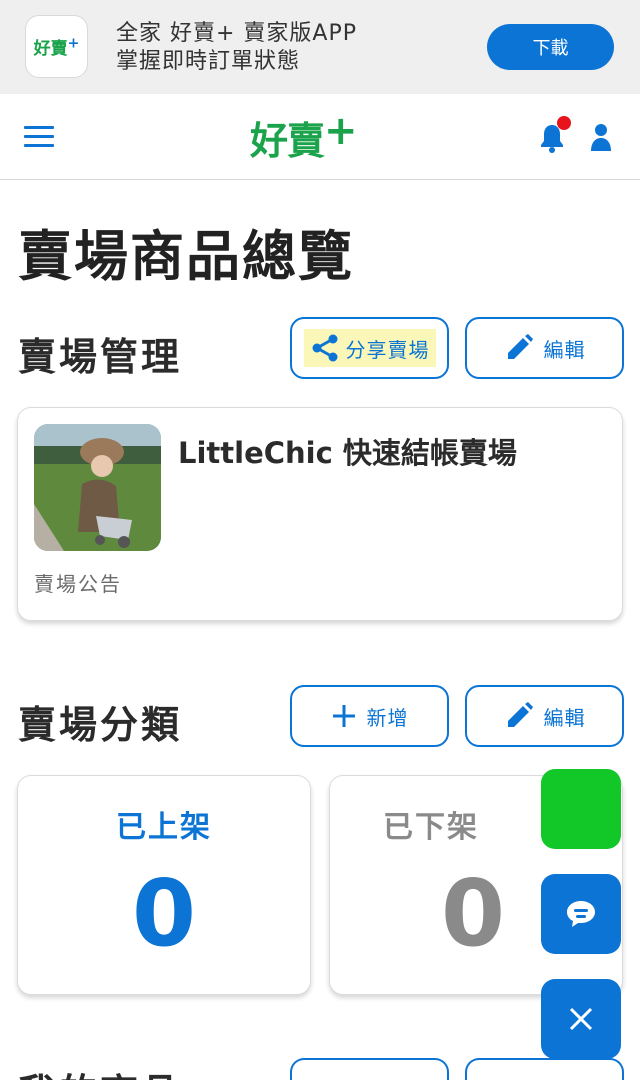 This screenshot has width=640, height=1080. I want to click on logo: 好賣+, so click(304, 136).